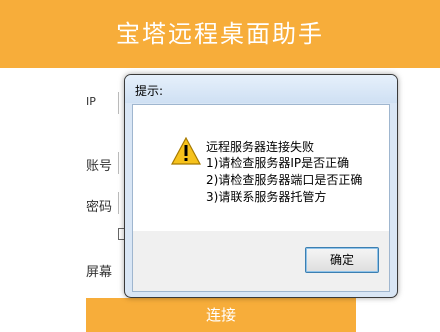 The height and width of the screenshot is (332, 440). I want to click on connect-button: 连接, so click(221, 315).